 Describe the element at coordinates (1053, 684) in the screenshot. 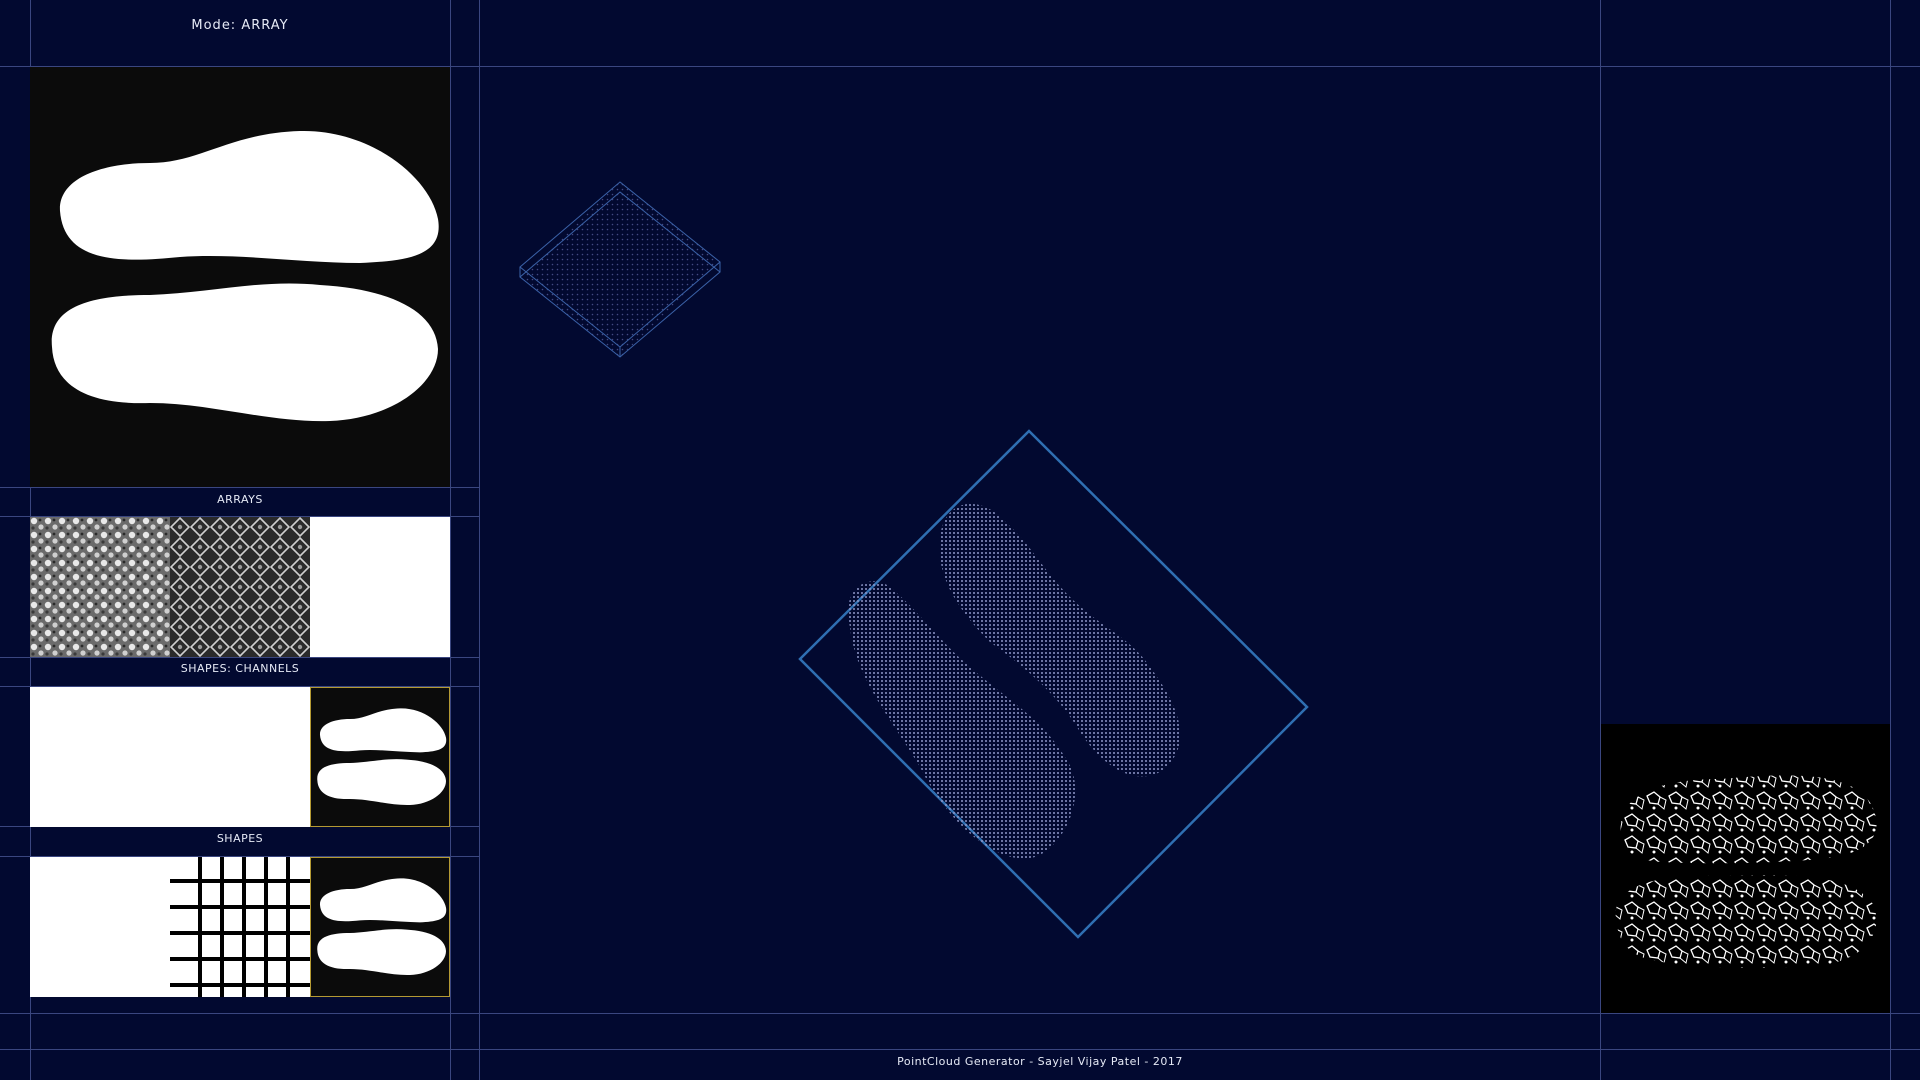

I see `point-cloud-box` at that location.